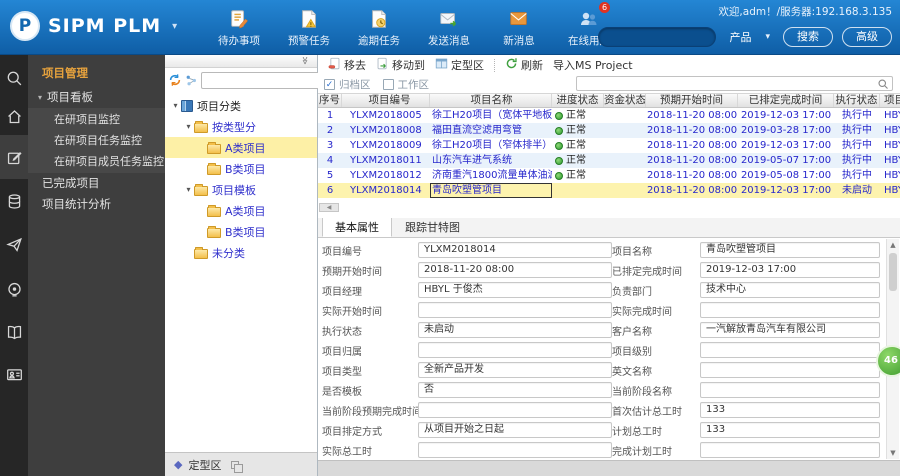 The image size is (900, 476). Describe the element at coordinates (405, 84) in the screenshot. I see `filter-checkbox-工作区: 工作区` at that location.